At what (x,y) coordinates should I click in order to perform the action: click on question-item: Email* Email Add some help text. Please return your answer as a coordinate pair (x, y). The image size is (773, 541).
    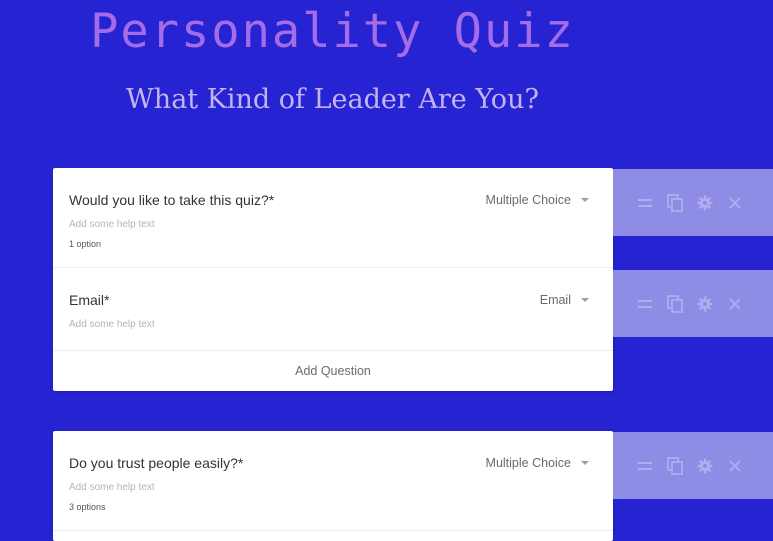
    Looking at the image, I should click on (333, 309).